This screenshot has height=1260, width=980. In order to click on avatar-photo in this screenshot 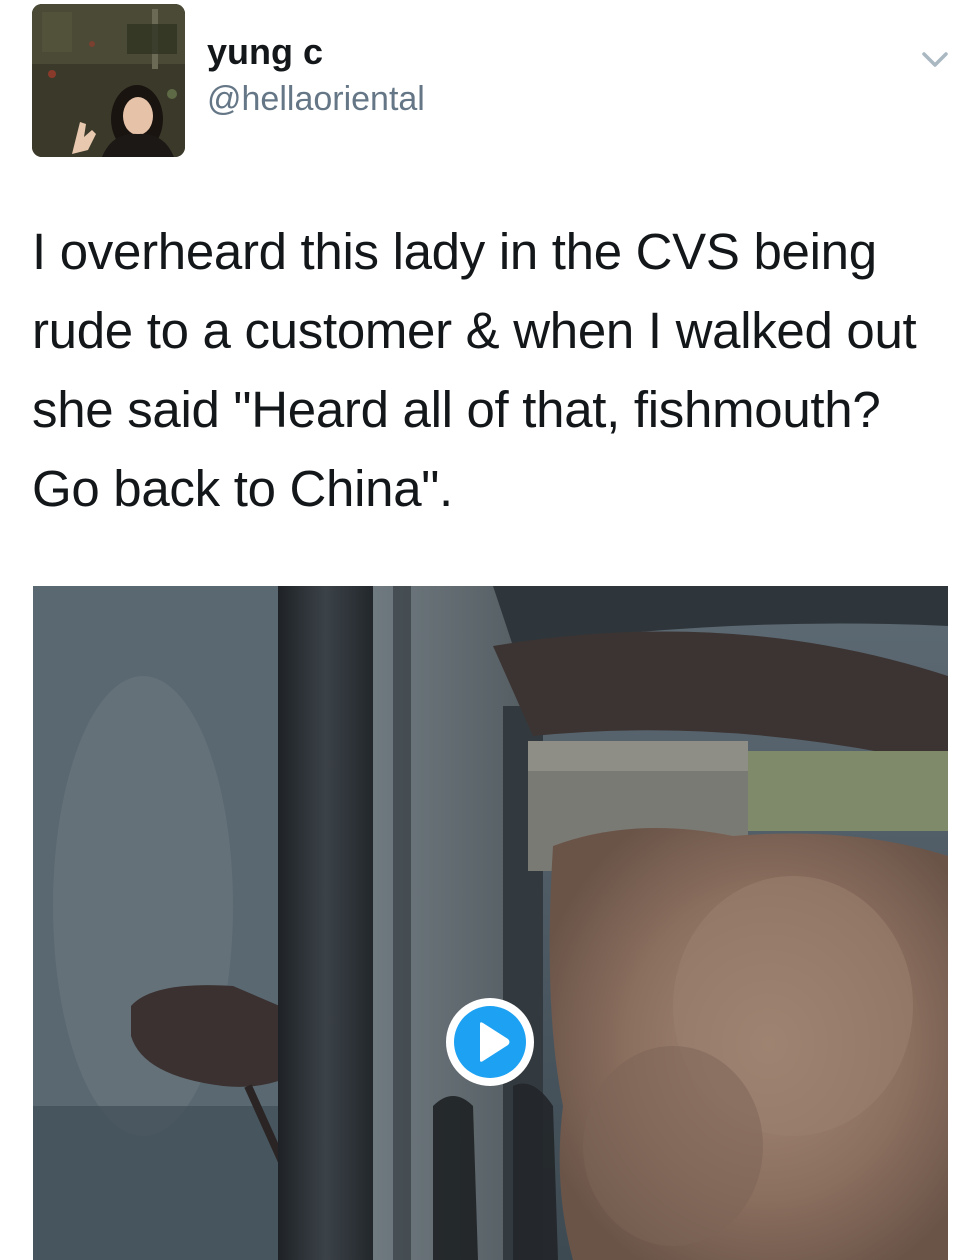, I will do `click(108, 80)`.